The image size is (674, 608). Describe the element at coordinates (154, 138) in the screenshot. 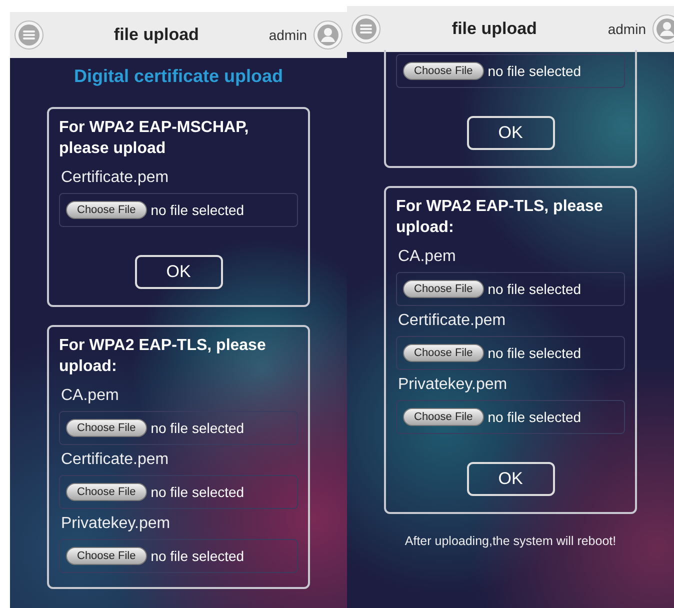

I see `card-heading: For WPA2 EAP-MSCHAP, please upload` at that location.